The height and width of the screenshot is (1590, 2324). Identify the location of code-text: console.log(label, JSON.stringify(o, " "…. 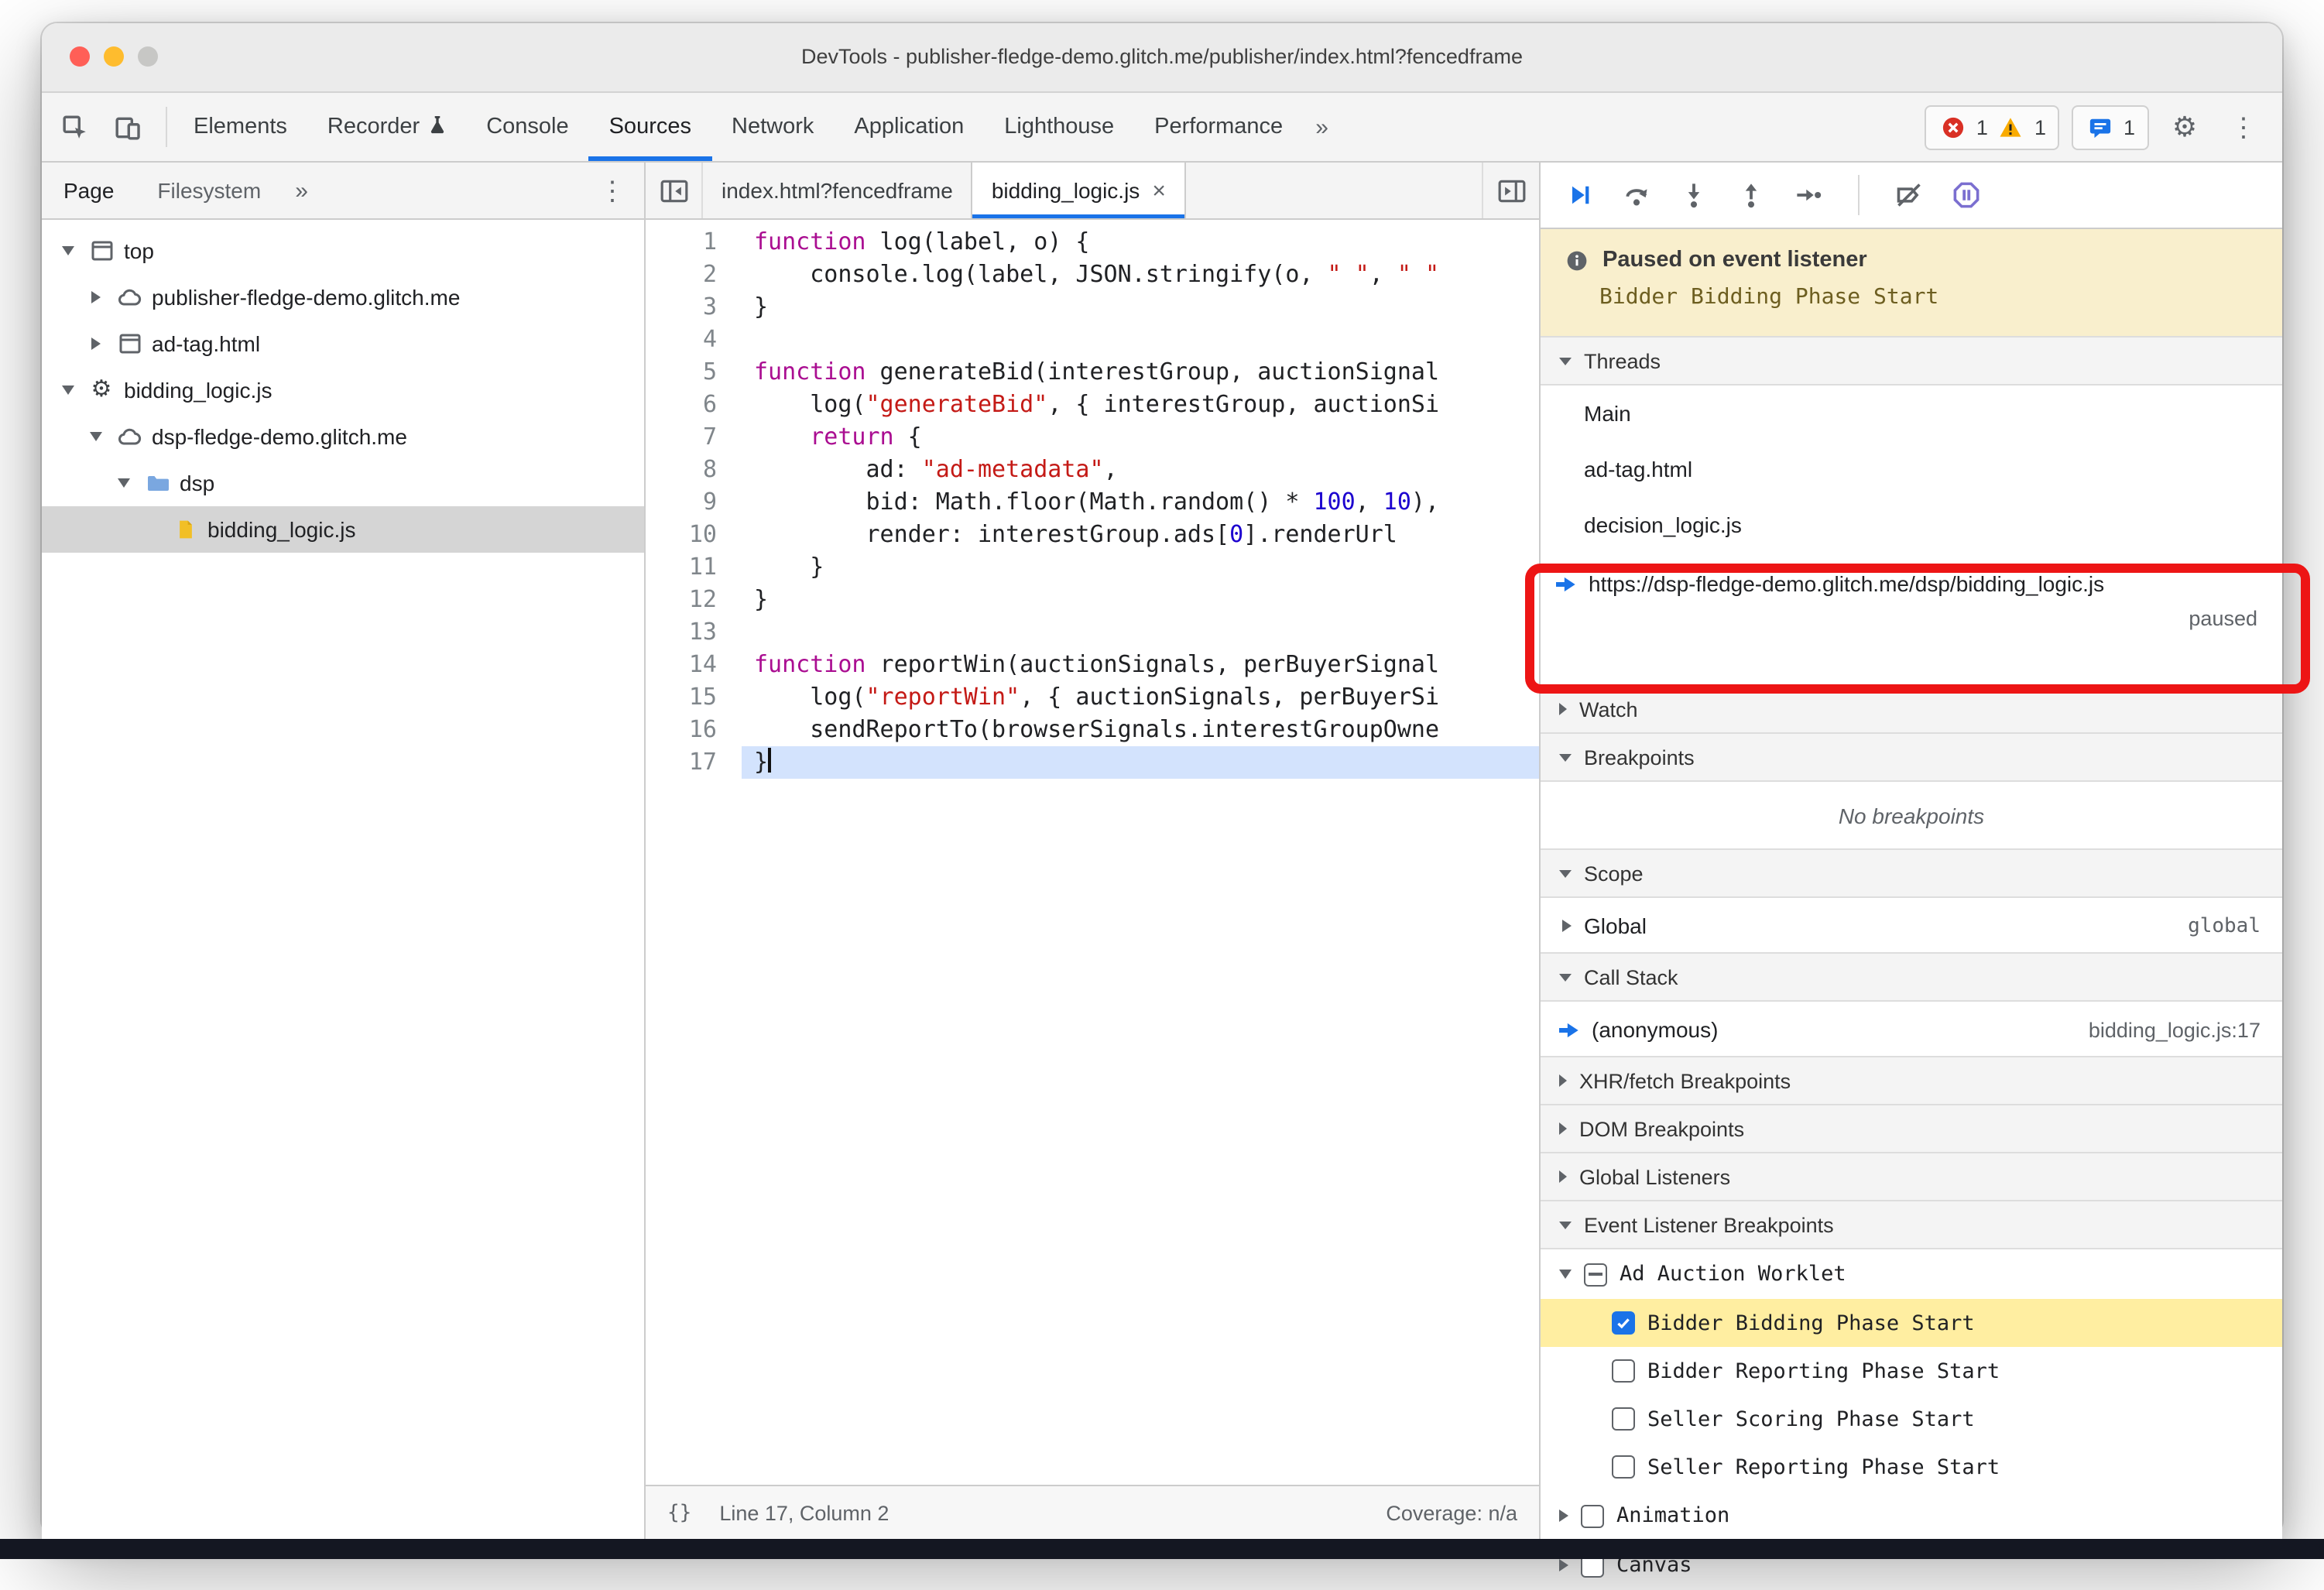
(1140, 275).